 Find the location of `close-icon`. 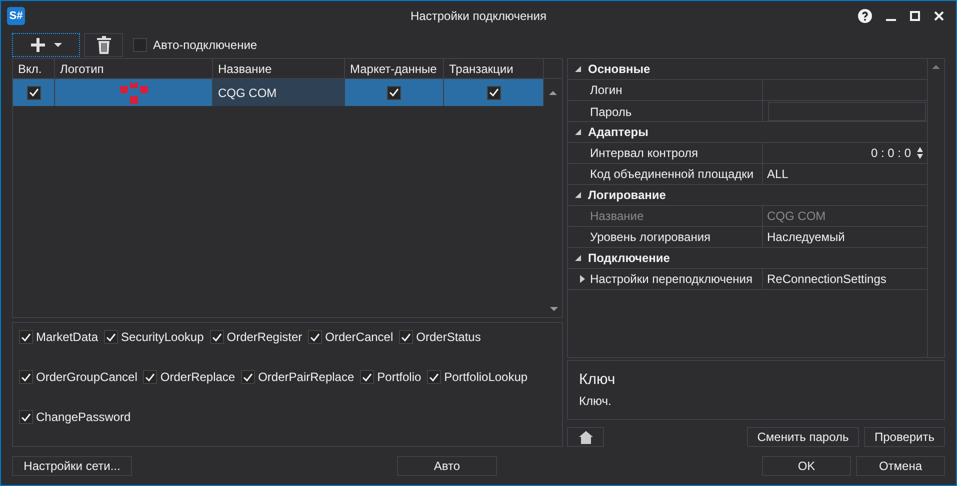

close-icon is located at coordinates (939, 16).